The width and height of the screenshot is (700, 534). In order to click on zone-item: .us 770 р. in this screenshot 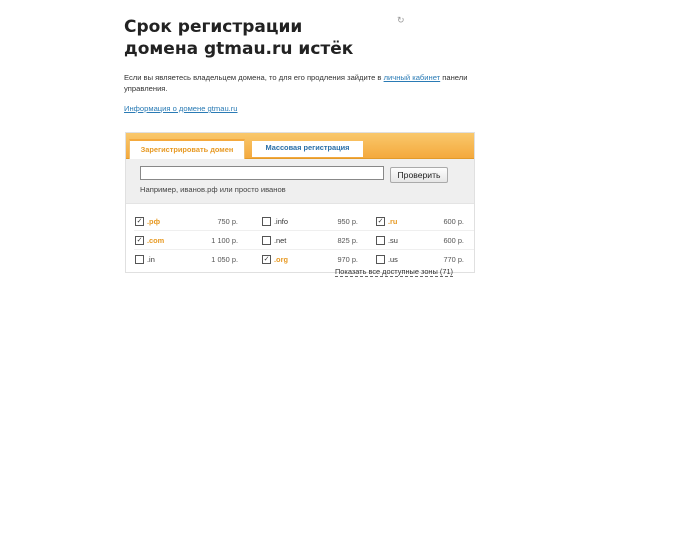, I will do `click(420, 259)`.